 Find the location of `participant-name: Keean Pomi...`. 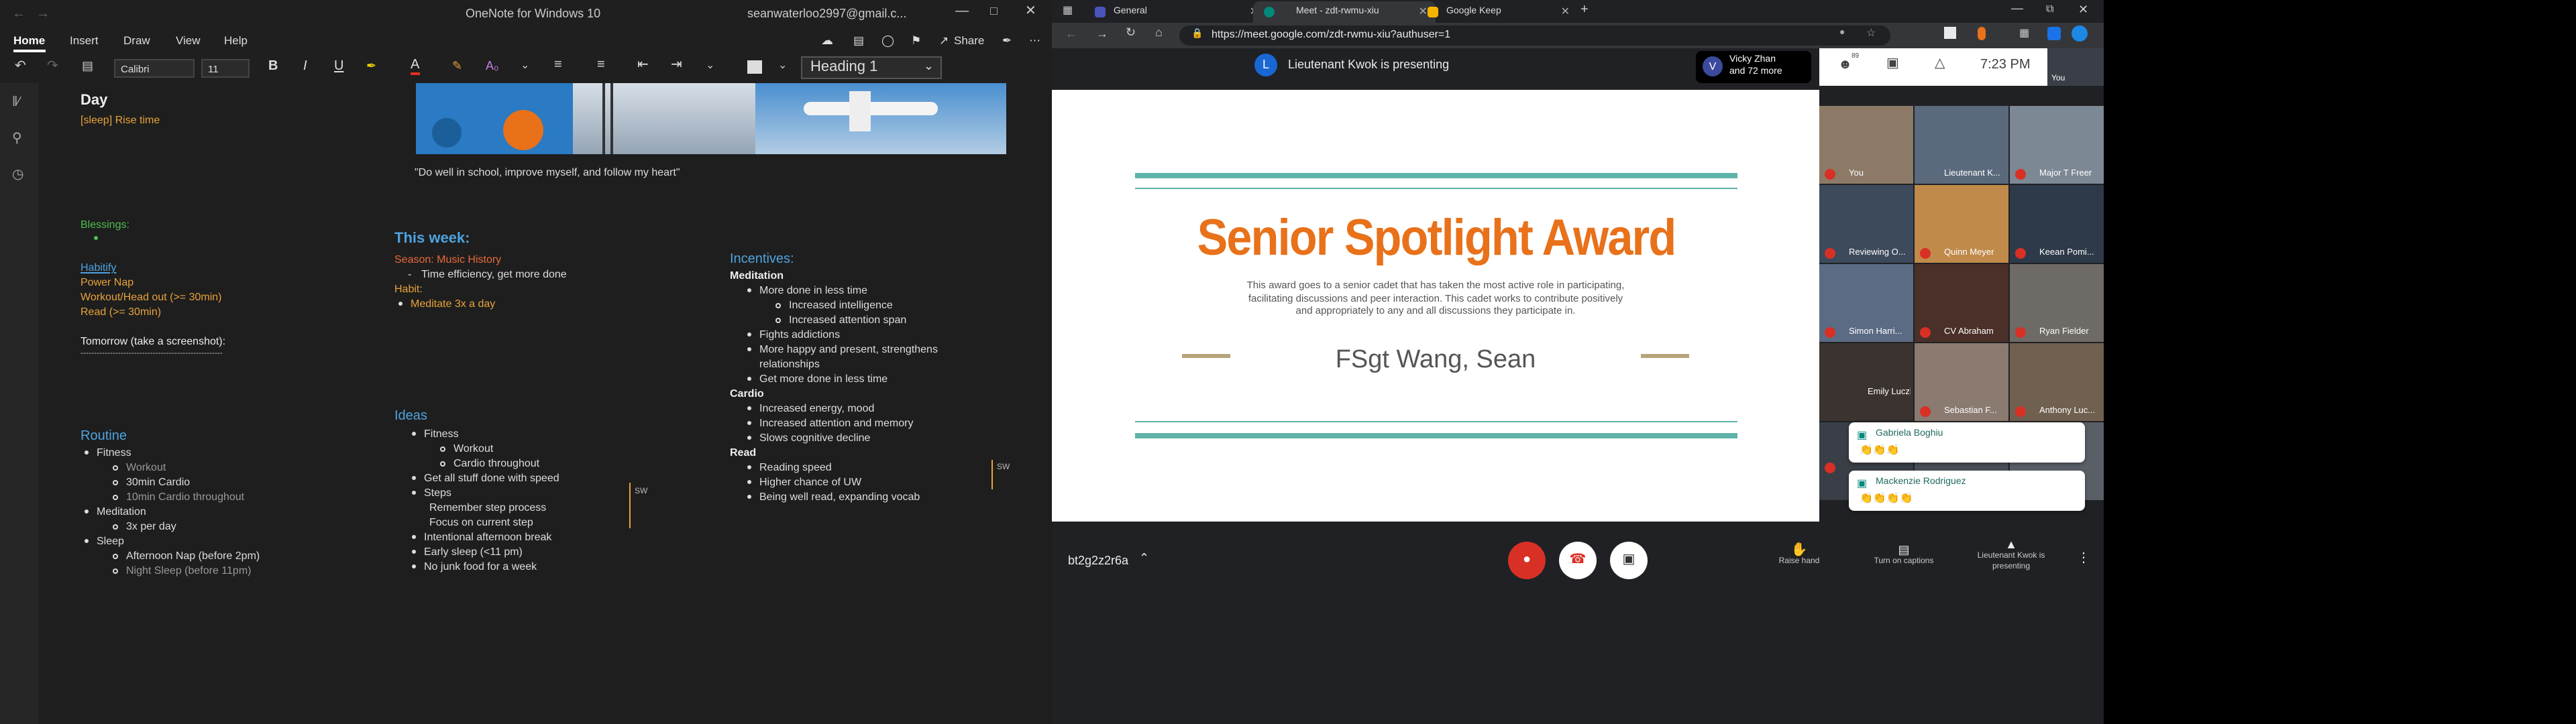

participant-name: Keean Pomi... is located at coordinates (2066, 252).